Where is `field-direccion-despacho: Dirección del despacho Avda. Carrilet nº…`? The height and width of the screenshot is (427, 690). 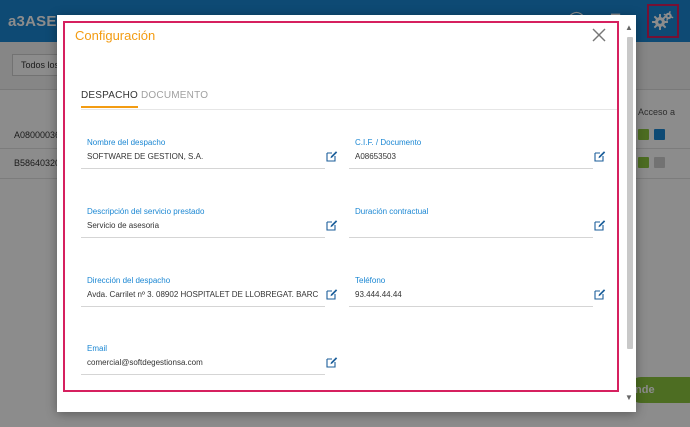
field-direccion-despacho: Dirección del despacho Avda. Carrilet nº… is located at coordinates (209, 293).